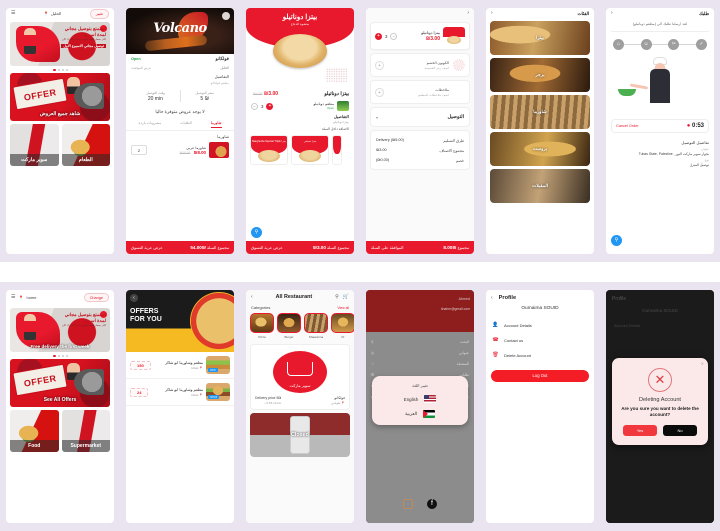  I want to click on cart-logo-icon, so click(300, 369).